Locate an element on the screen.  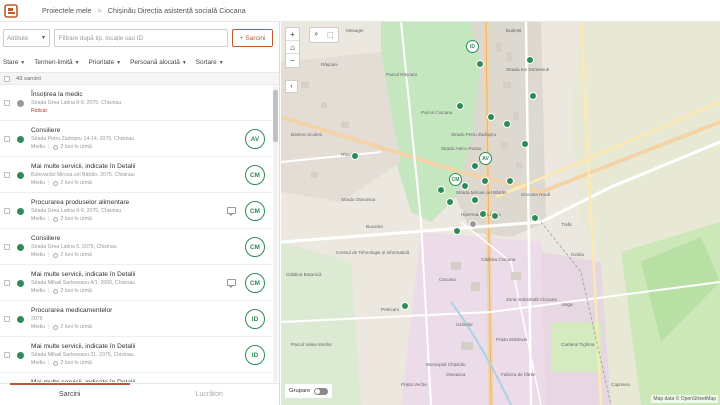
filter-input: Filtrare după tip, locație sau ID is located at coordinates (141, 38).